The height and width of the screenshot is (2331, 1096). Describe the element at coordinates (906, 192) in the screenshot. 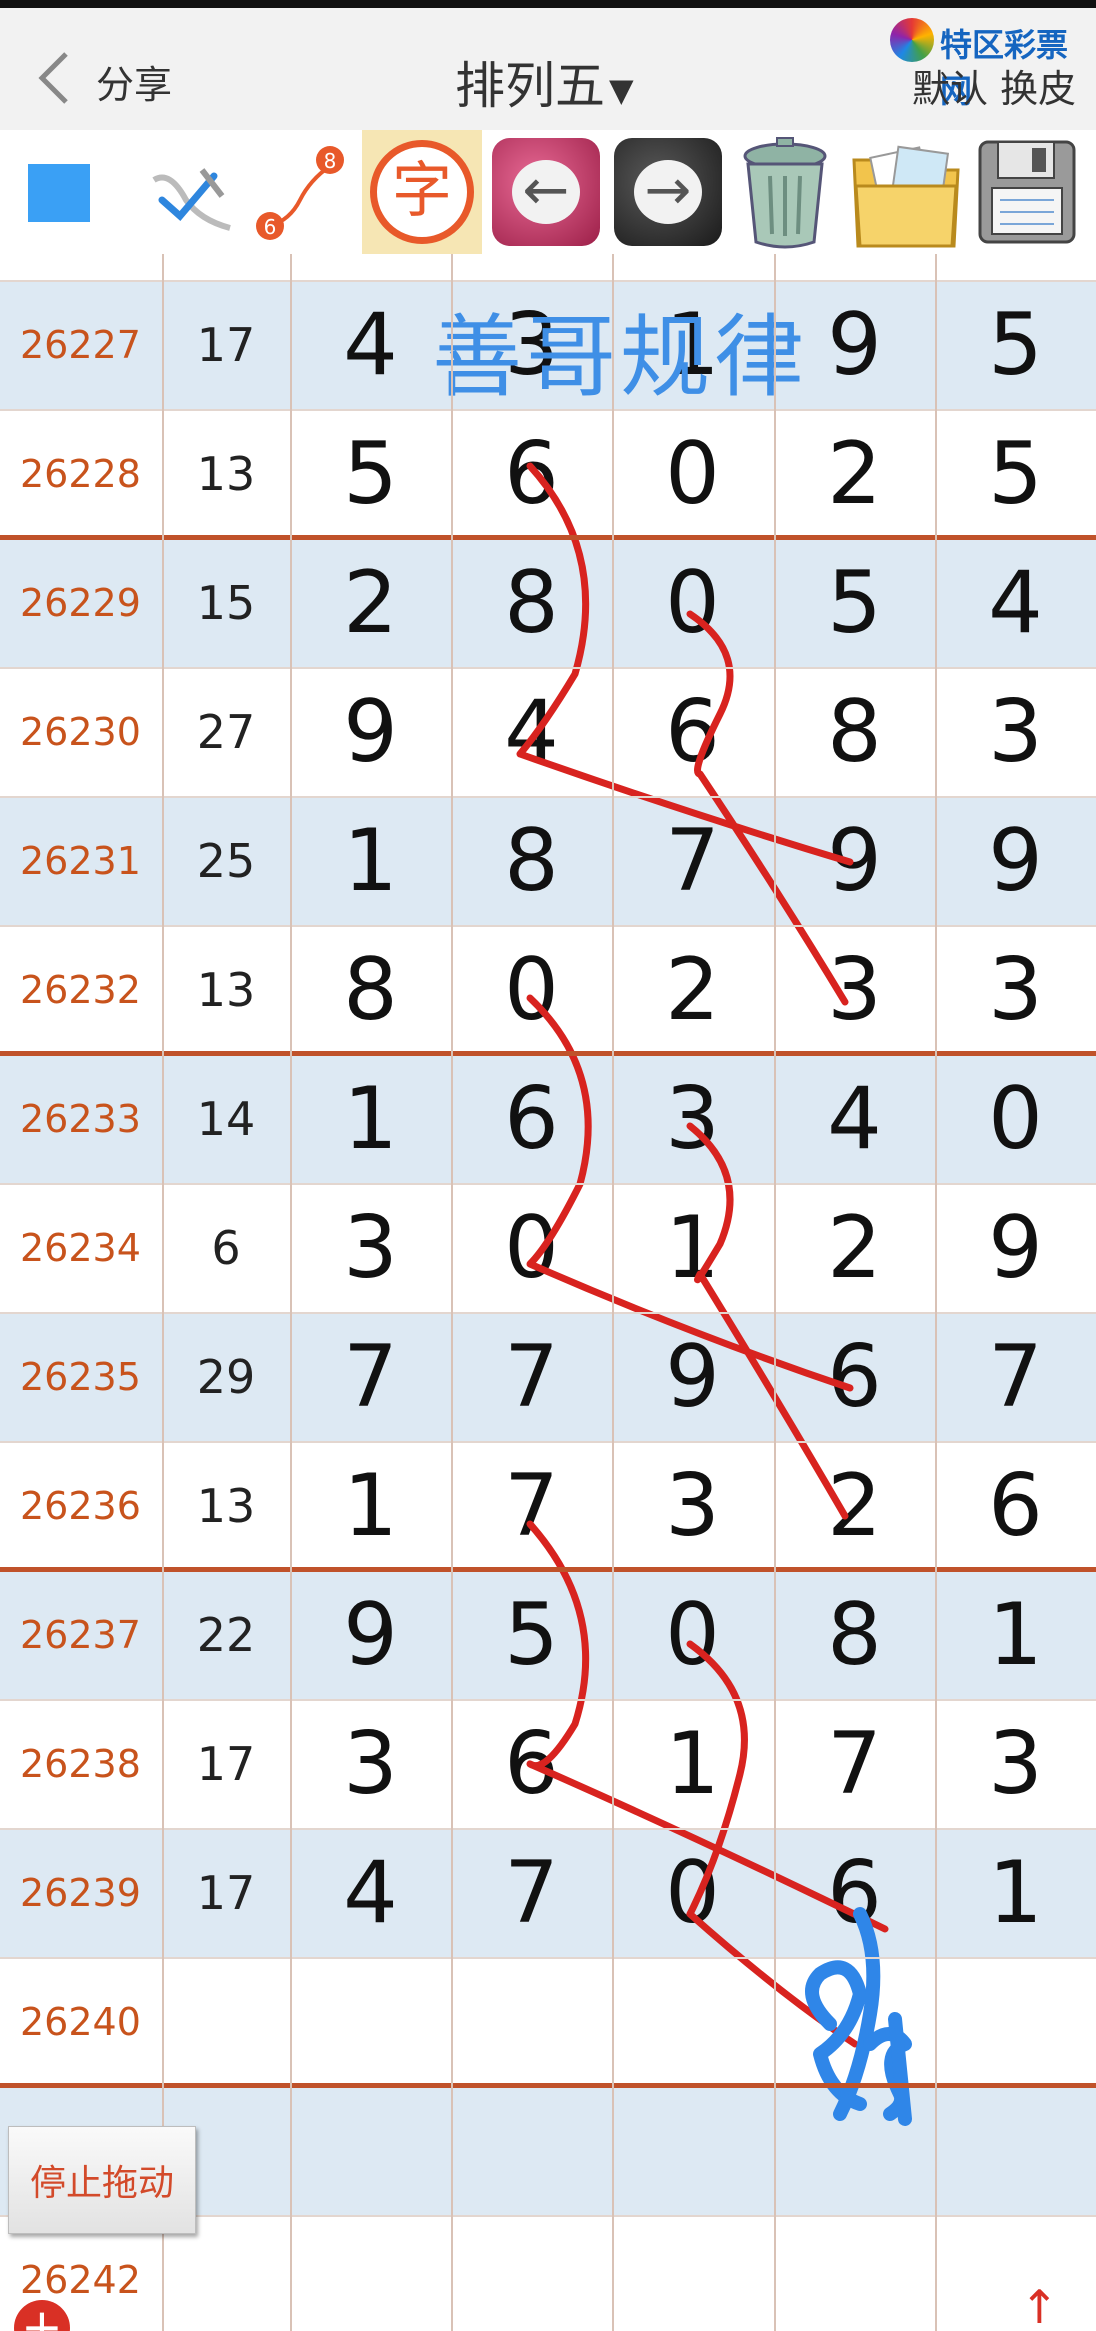

I see `photo-folder-icon` at that location.